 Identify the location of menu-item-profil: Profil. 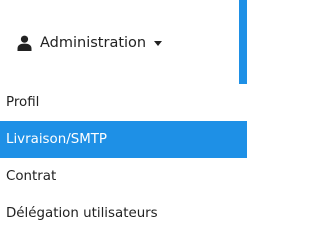
(123, 102).